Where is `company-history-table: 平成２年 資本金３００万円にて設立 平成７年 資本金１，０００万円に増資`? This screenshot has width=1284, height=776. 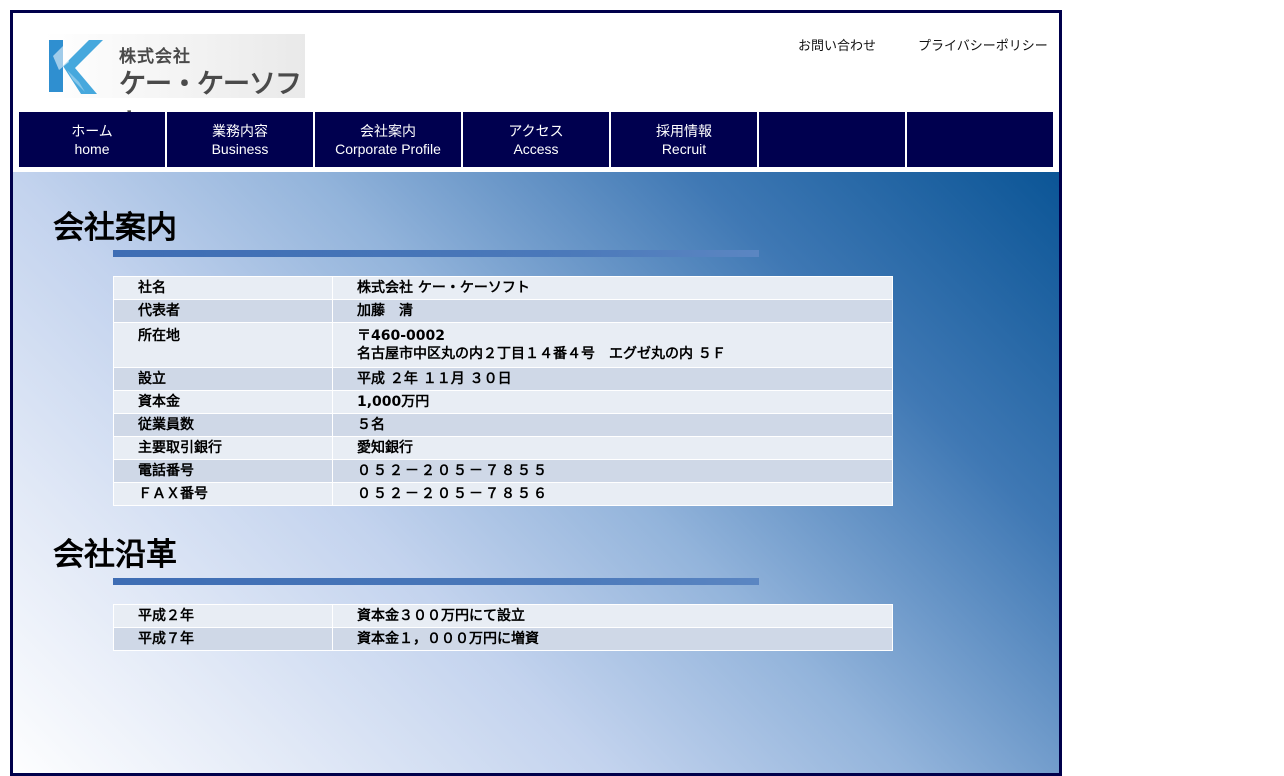
company-history-table: 平成２年 資本金３００万円にて設立 平成７年 資本金１，０００万円に増資 is located at coordinates (503, 627).